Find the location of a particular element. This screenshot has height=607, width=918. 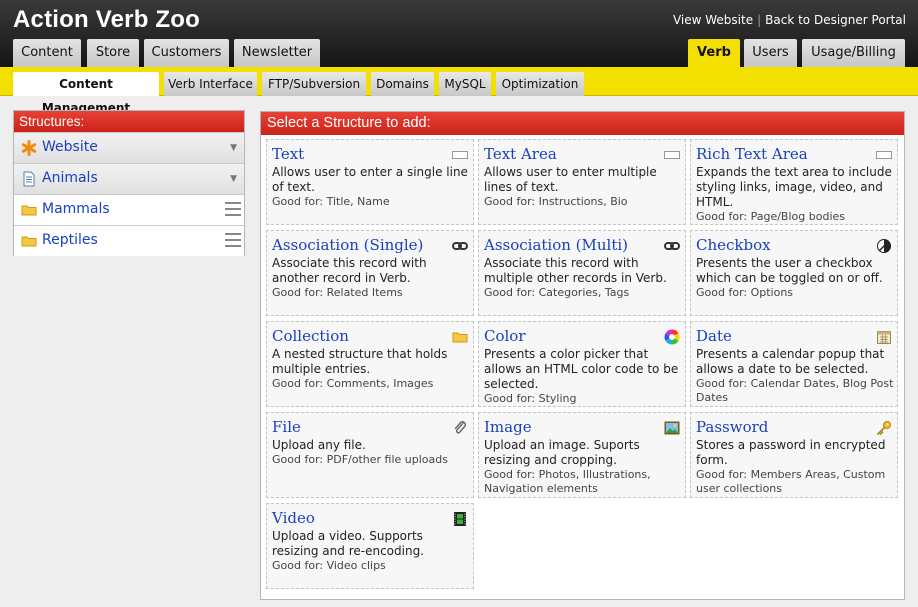

card-title: File is located at coordinates (286, 427).